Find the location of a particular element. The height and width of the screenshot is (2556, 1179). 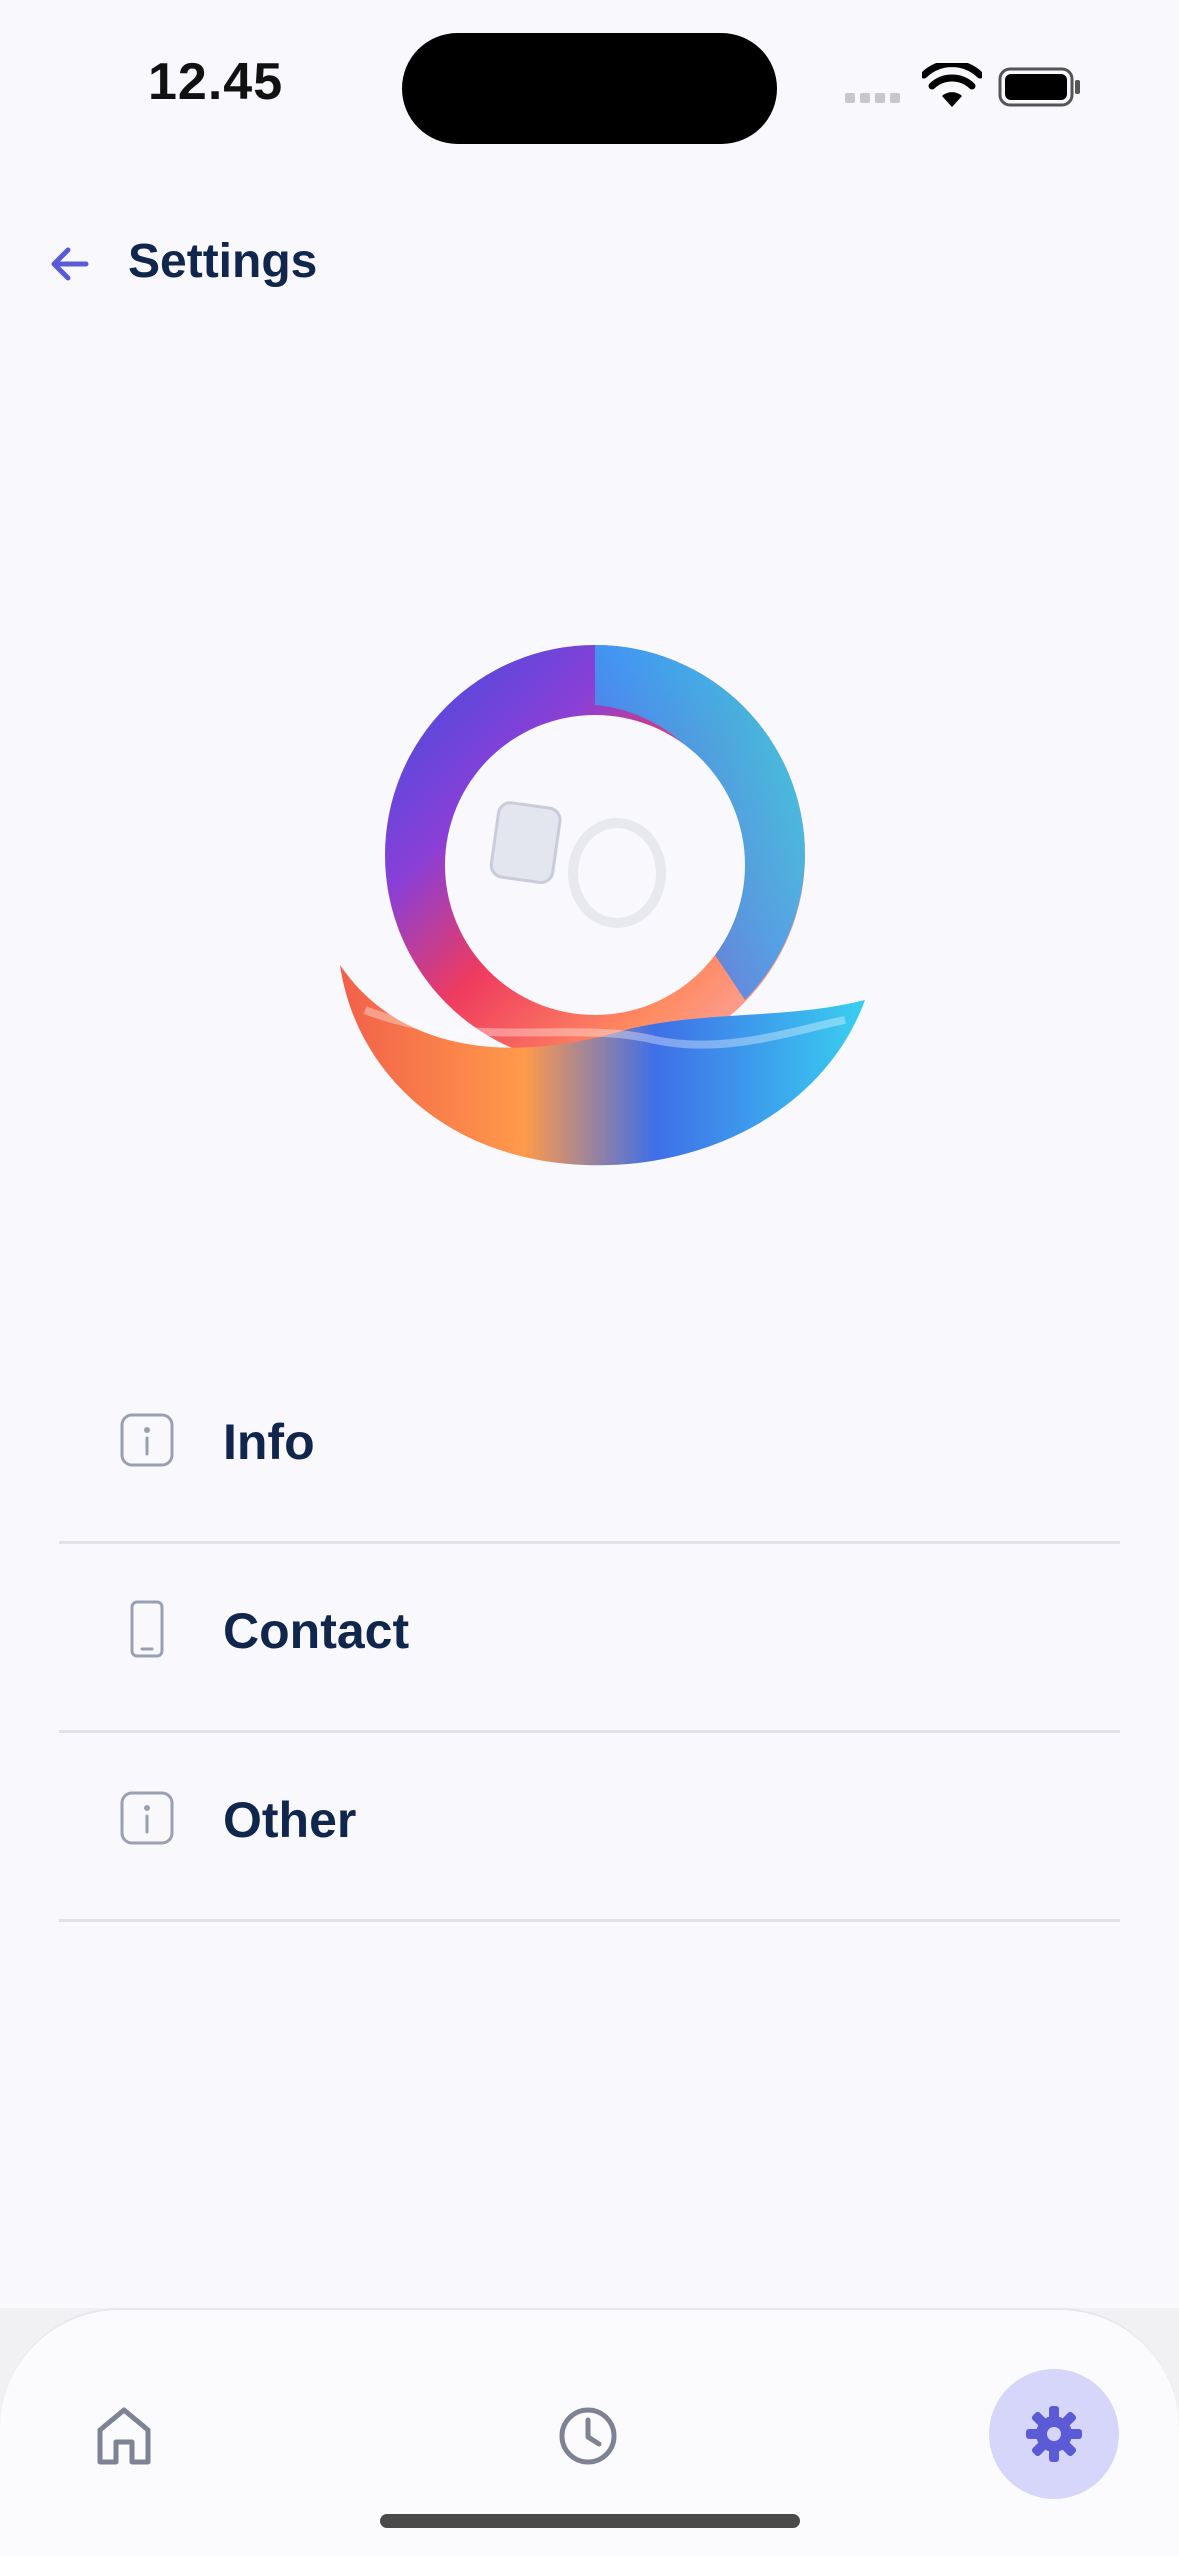

menu-item-other: Other is located at coordinates (589, 1827).